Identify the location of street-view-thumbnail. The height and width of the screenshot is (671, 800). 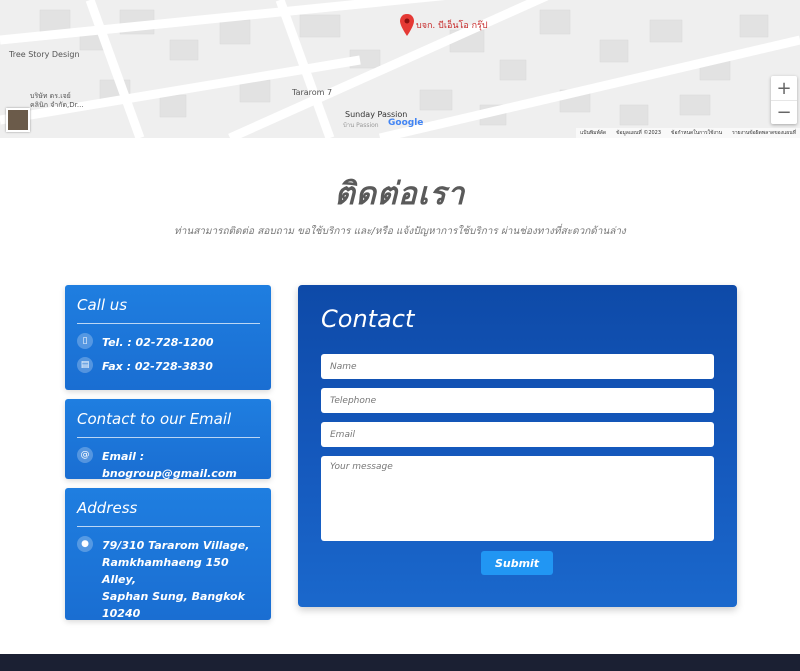
(18, 120).